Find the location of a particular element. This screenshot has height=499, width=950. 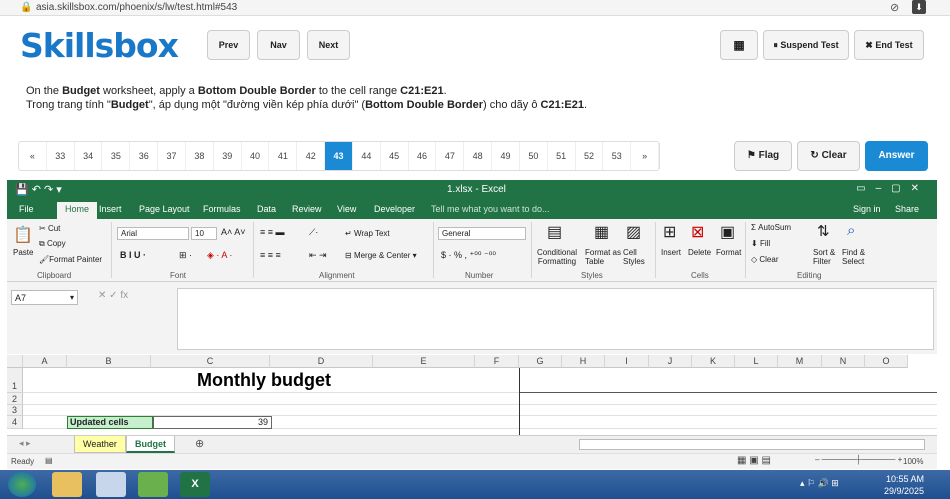

question-nav-item: 52 is located at coordinates (590, 156).